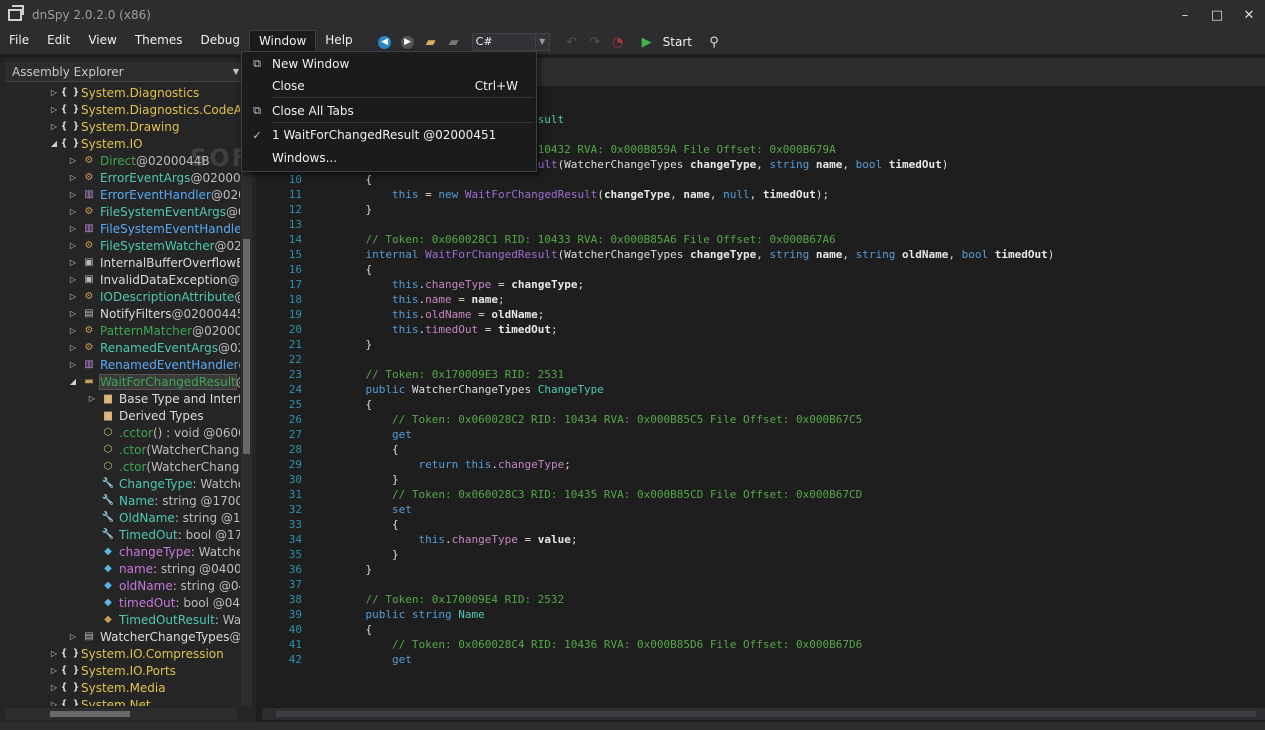 The width and height of the screenshot is (1265, 730). What do you see at coordinates (19, 42) in the screenshot?
I see `menu-file: File` at bounding box center [19, 42].